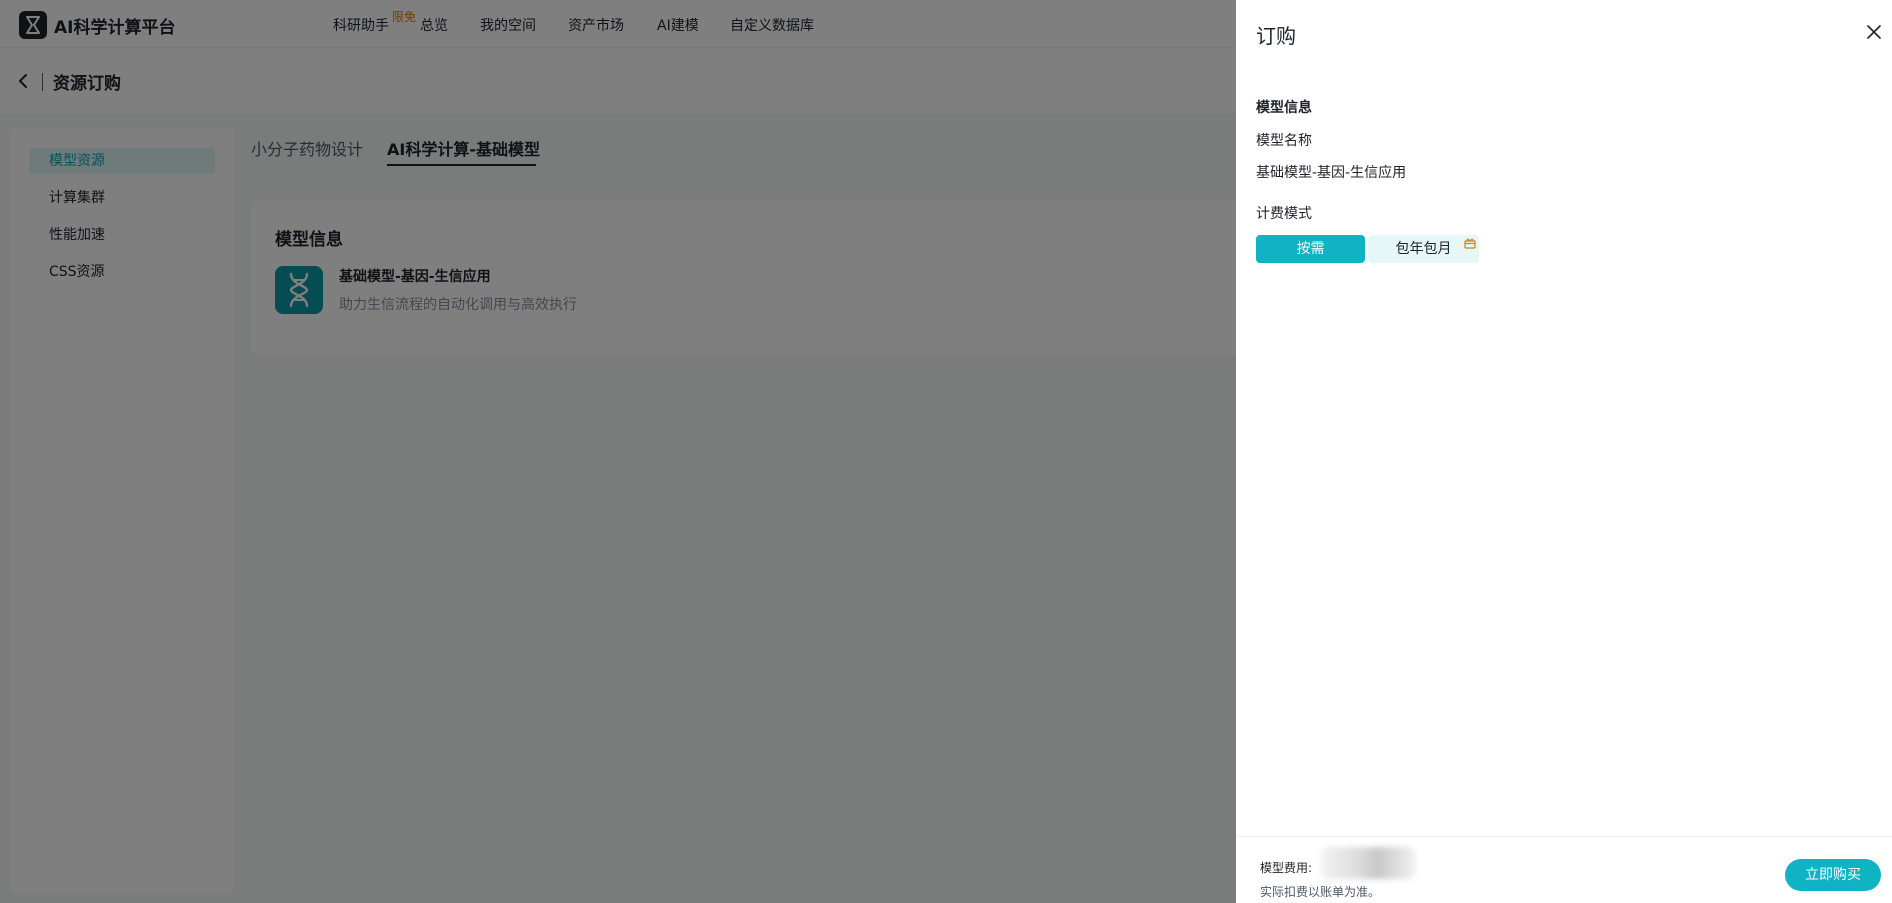  I want to click on fee-note: 实际扣费以账单为准。, so click(1320, 892).